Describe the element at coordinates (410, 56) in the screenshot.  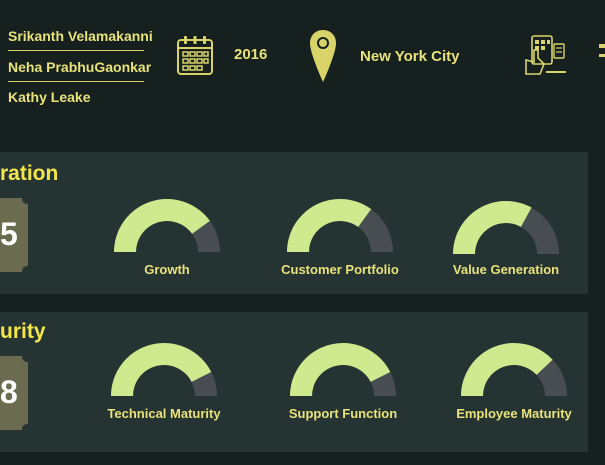
I see `location-text: New York City` at that location.